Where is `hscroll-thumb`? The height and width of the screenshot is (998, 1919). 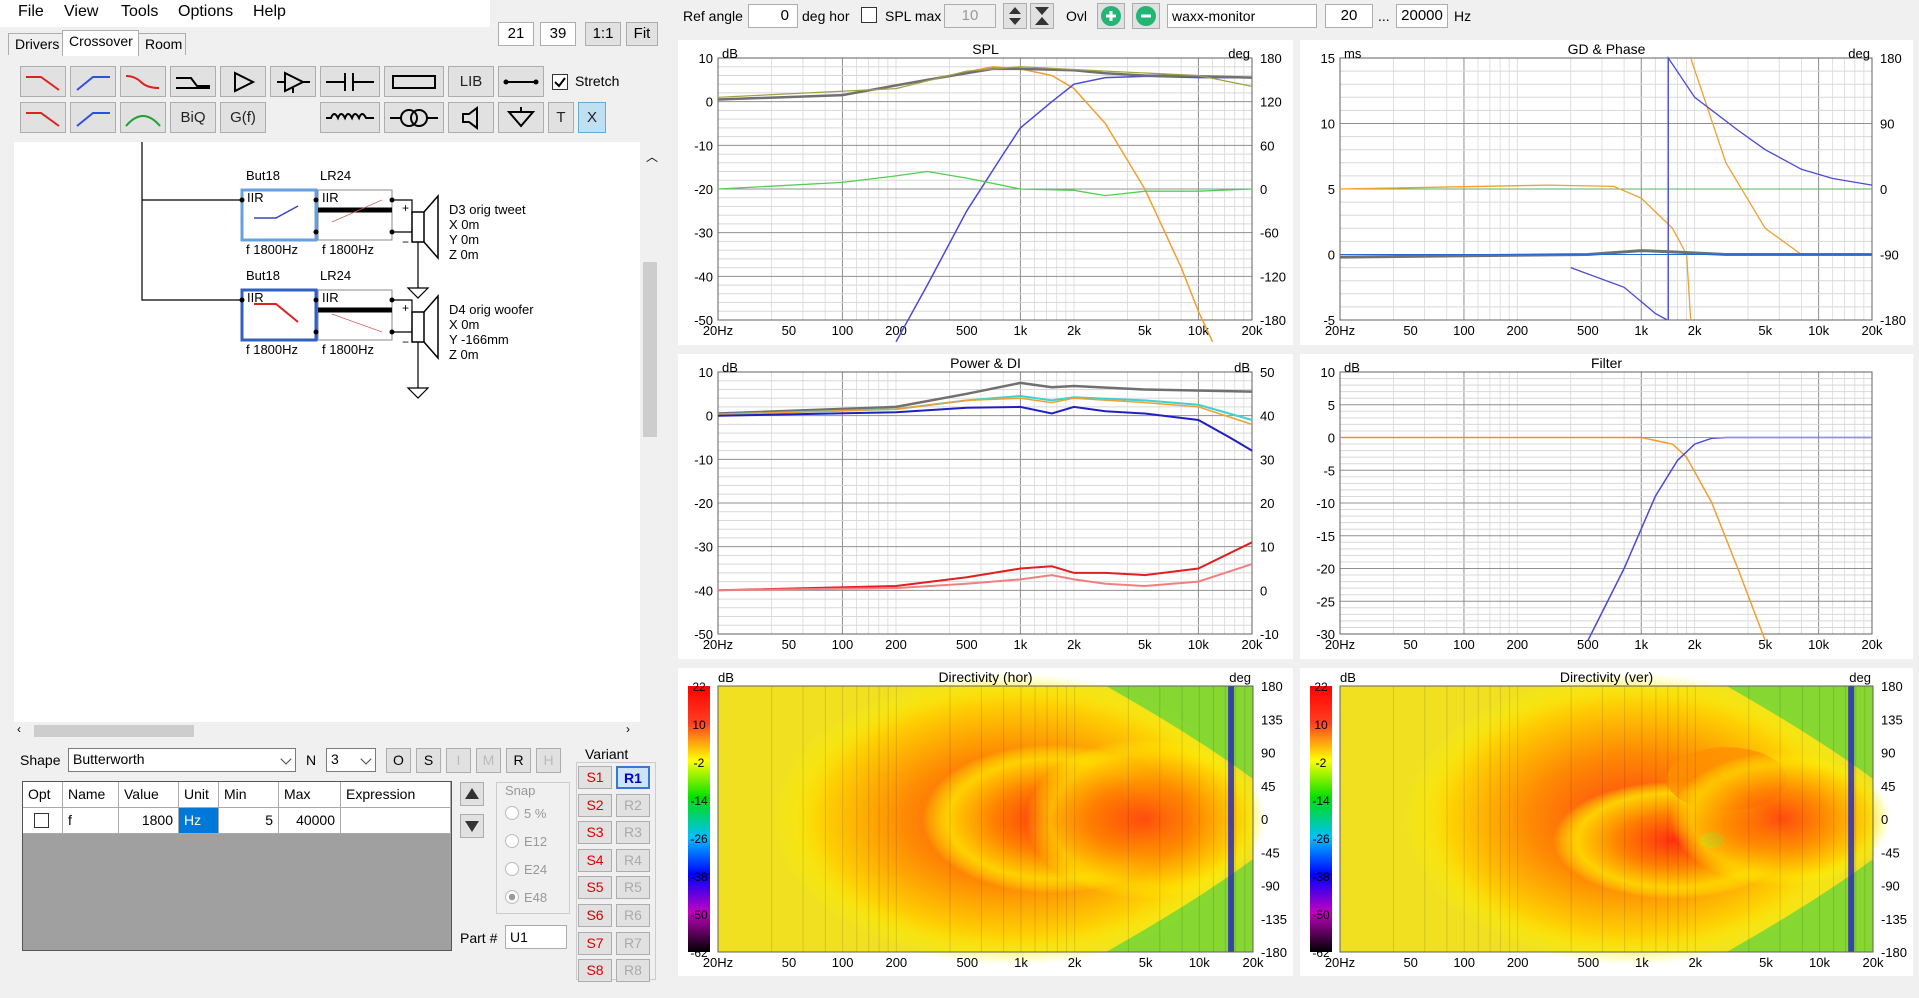
hscroll-thumb is located at coordinates (114, 731).